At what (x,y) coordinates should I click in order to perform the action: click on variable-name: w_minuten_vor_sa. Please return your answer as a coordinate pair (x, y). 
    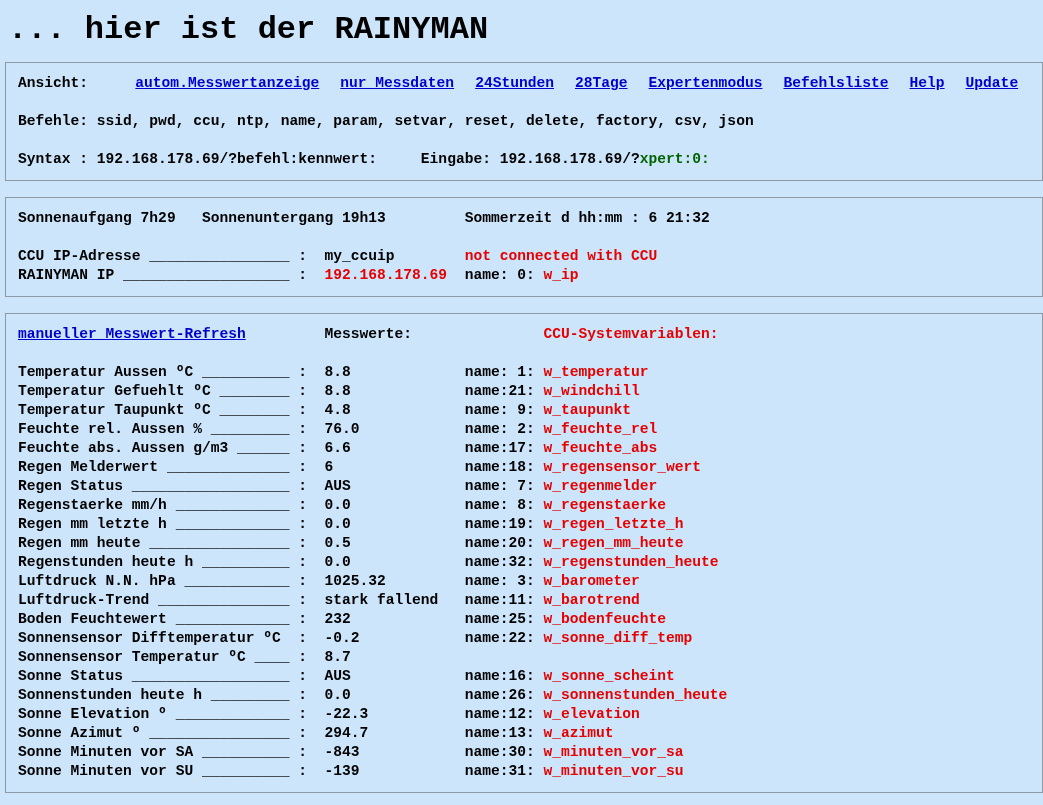
    Looking at the image, I should click on (614, 752).